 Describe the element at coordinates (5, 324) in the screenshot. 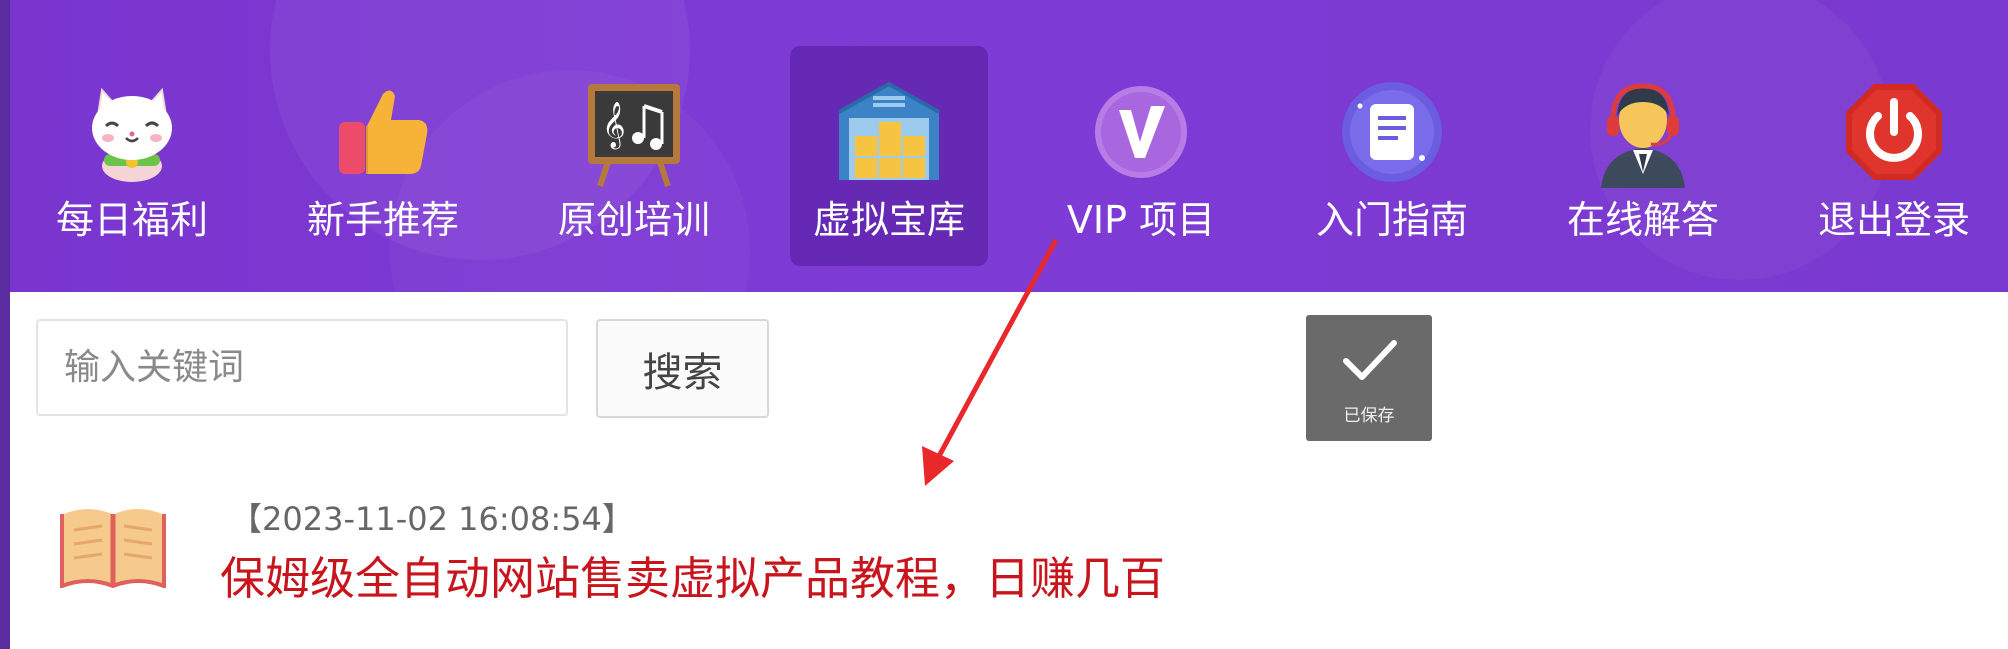

I see `window-edge` at that location.